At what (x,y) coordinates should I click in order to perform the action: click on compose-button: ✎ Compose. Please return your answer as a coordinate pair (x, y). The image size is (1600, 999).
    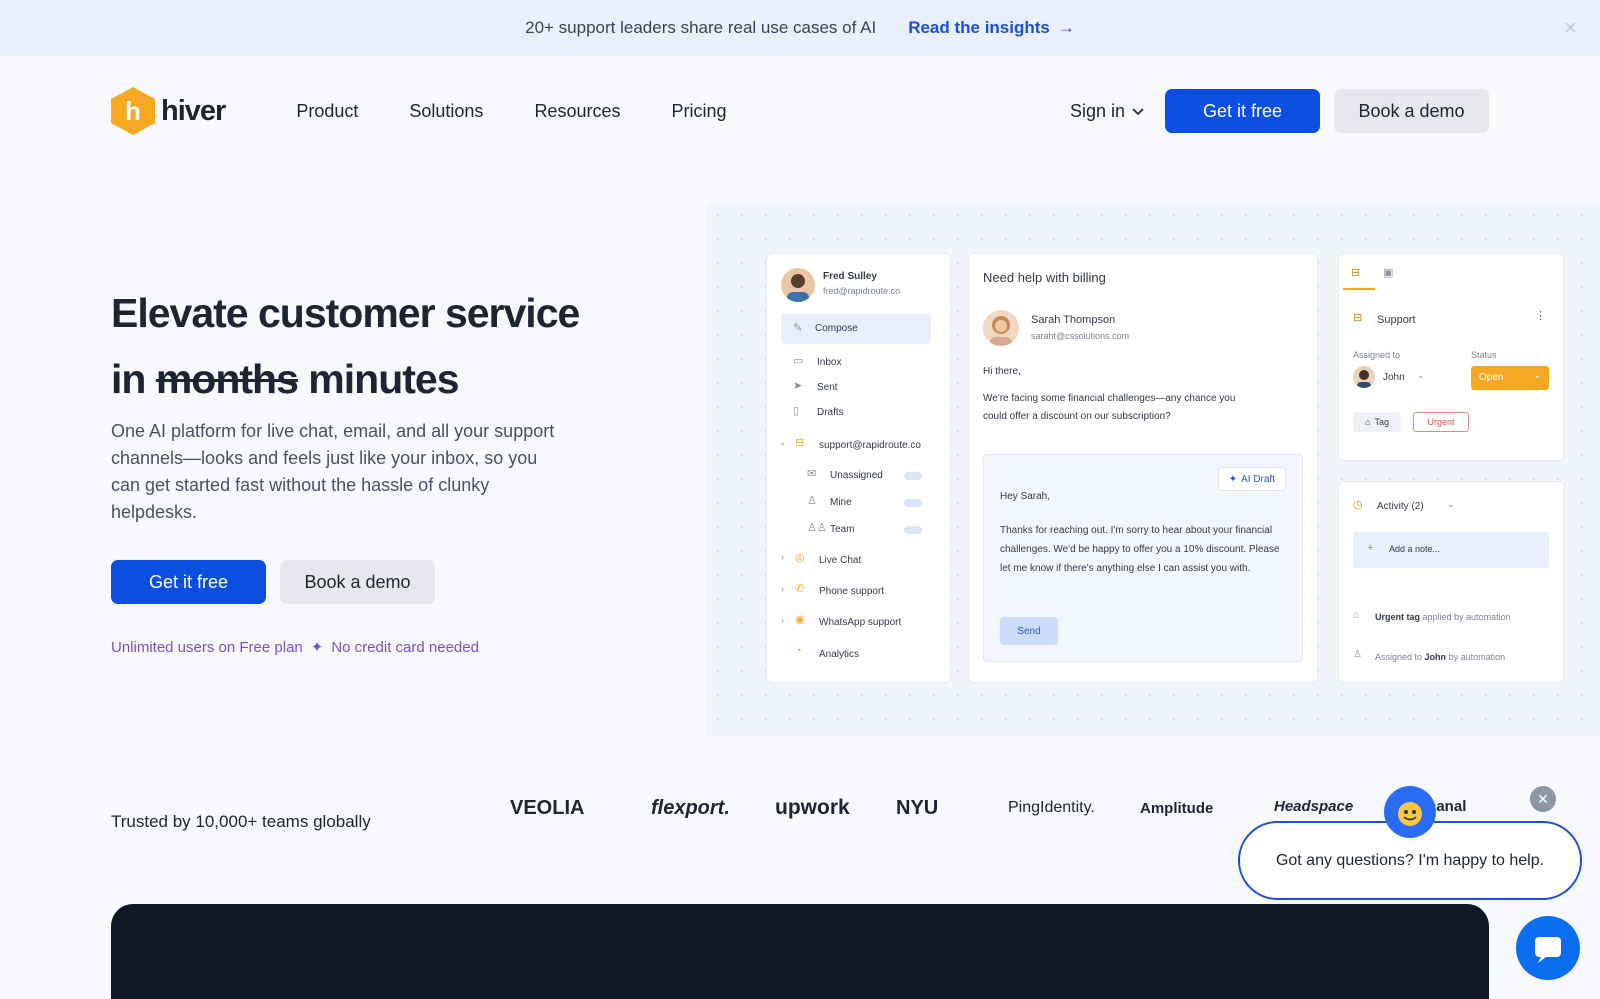
    Looking at the image, I should click on (856, 329).